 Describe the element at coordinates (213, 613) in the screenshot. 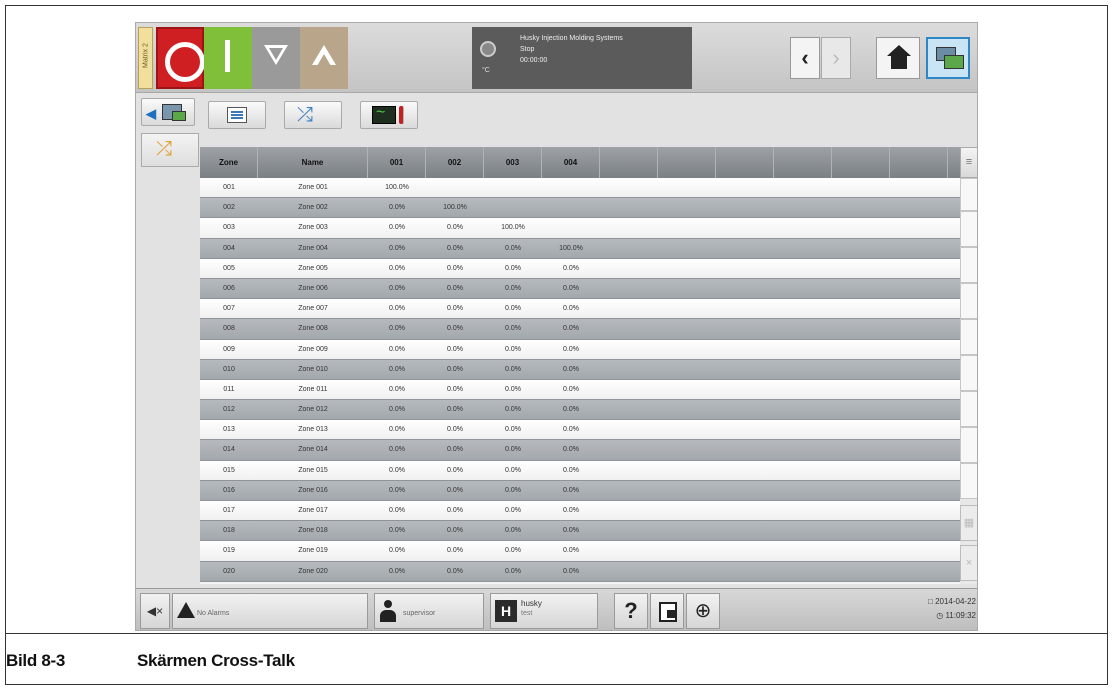

I see `alarms-label: No Alarms` at that location.